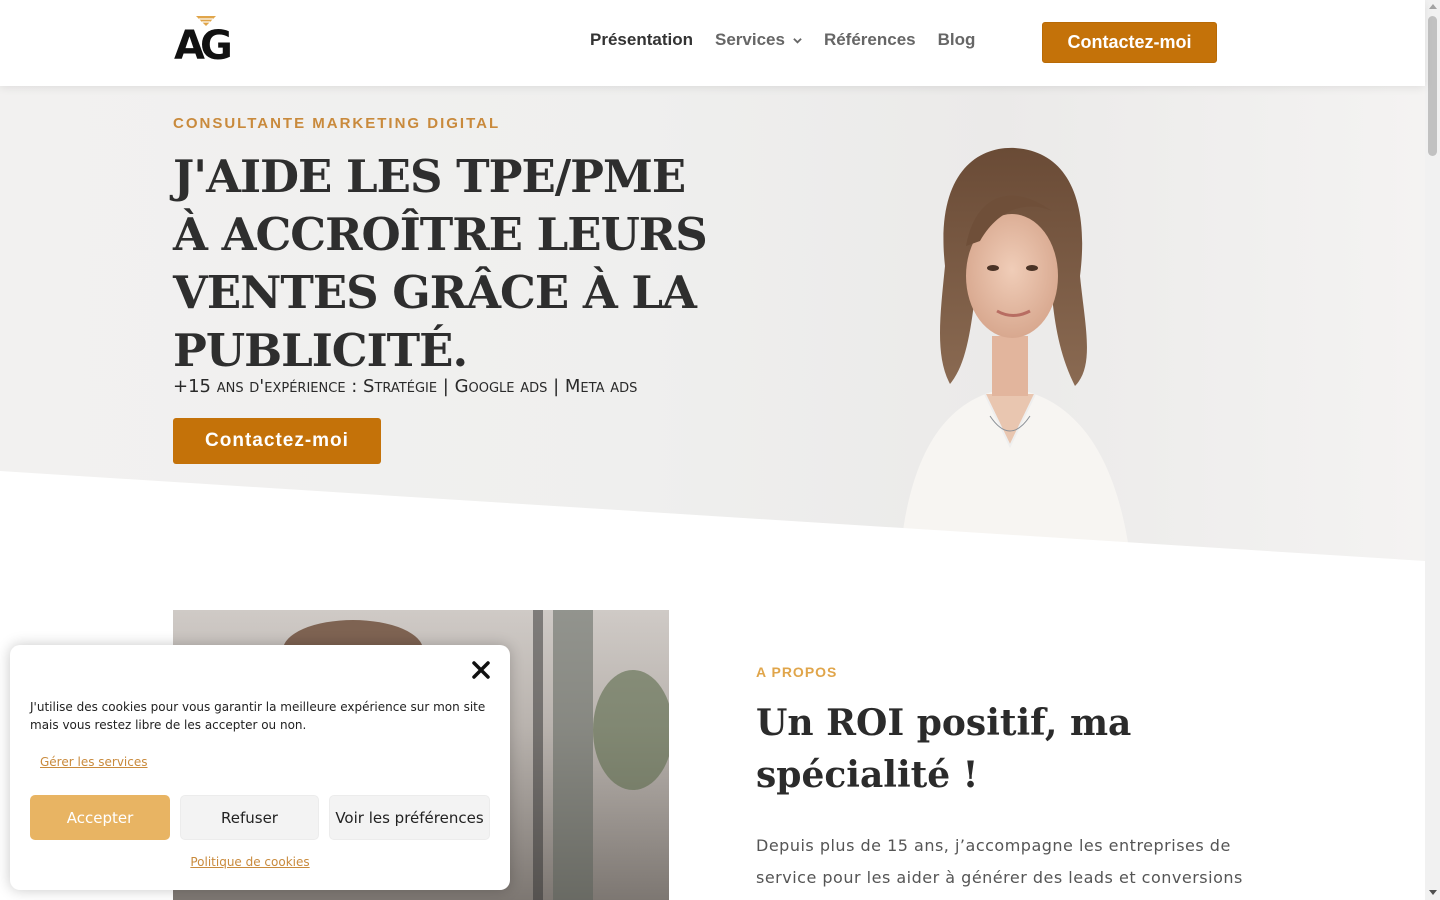 The width and height of the screenshot is (1440, 900). I want to click on nav-item-presentation: Présentation, so click(641, 40).